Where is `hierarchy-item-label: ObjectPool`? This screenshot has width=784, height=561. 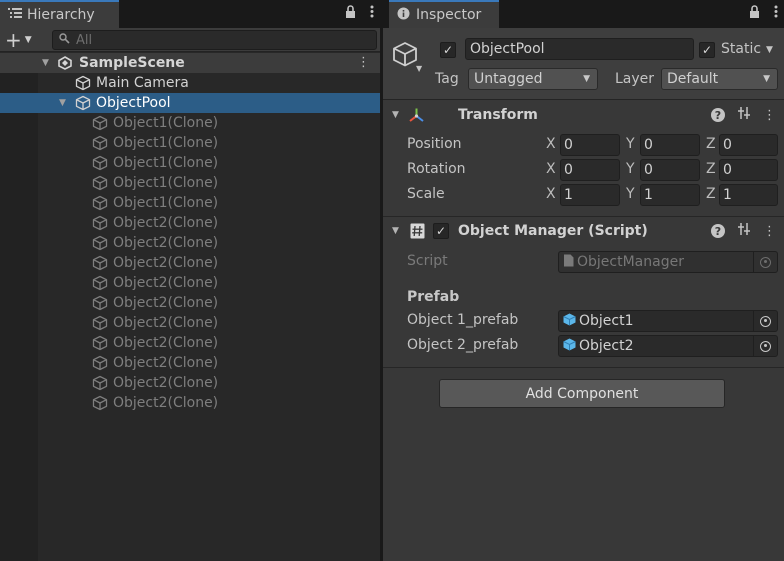
hierarchy-item-label: ObjectPool is located at coordinates (133, 103).